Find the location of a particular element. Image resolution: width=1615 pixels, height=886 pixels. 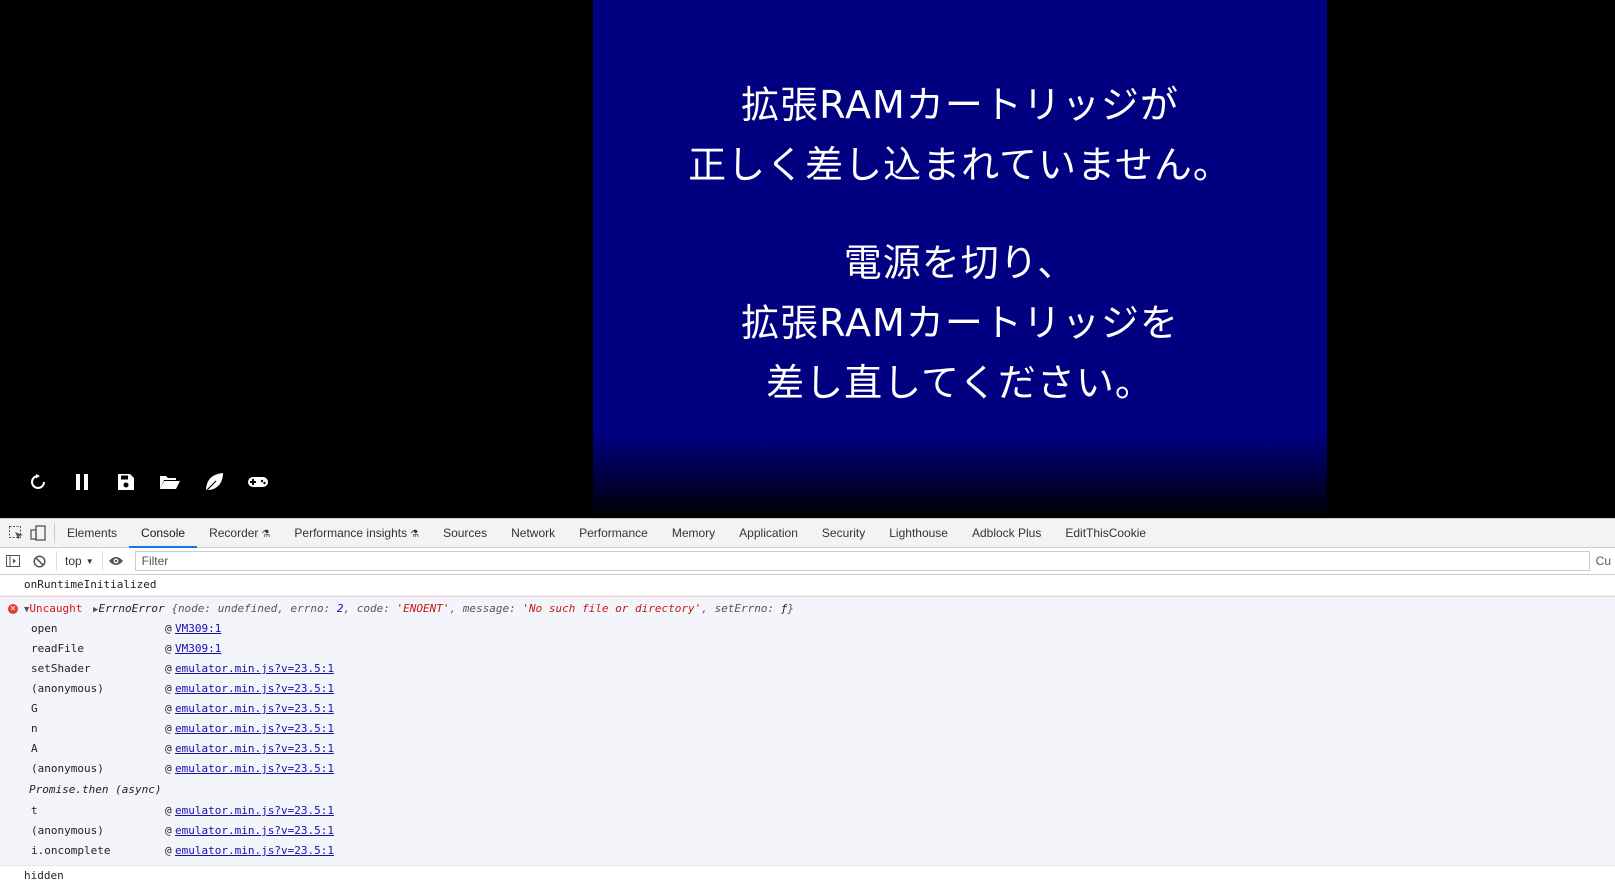

tab-label: Performance insights is located at coordinates (351, 533).